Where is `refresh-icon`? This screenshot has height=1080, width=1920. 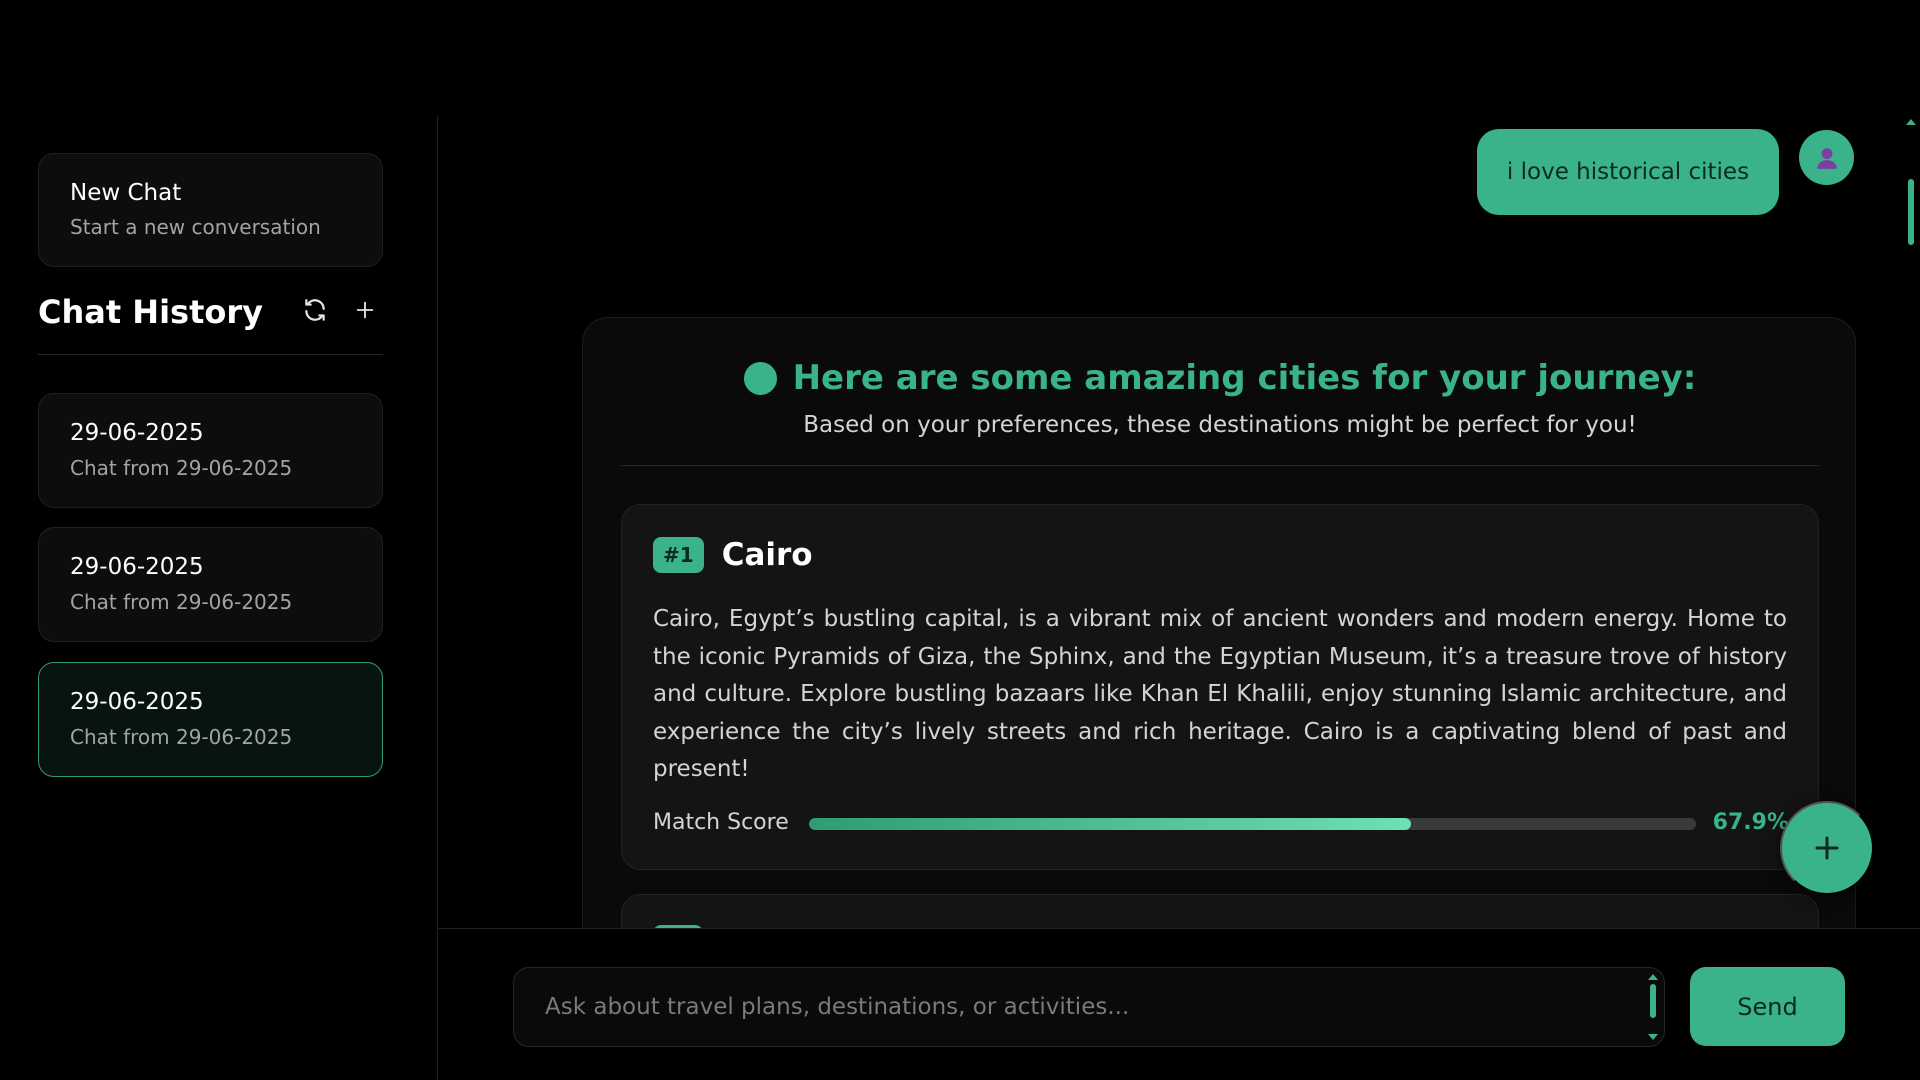
refresh-icon is located at coordinates (315, 310).